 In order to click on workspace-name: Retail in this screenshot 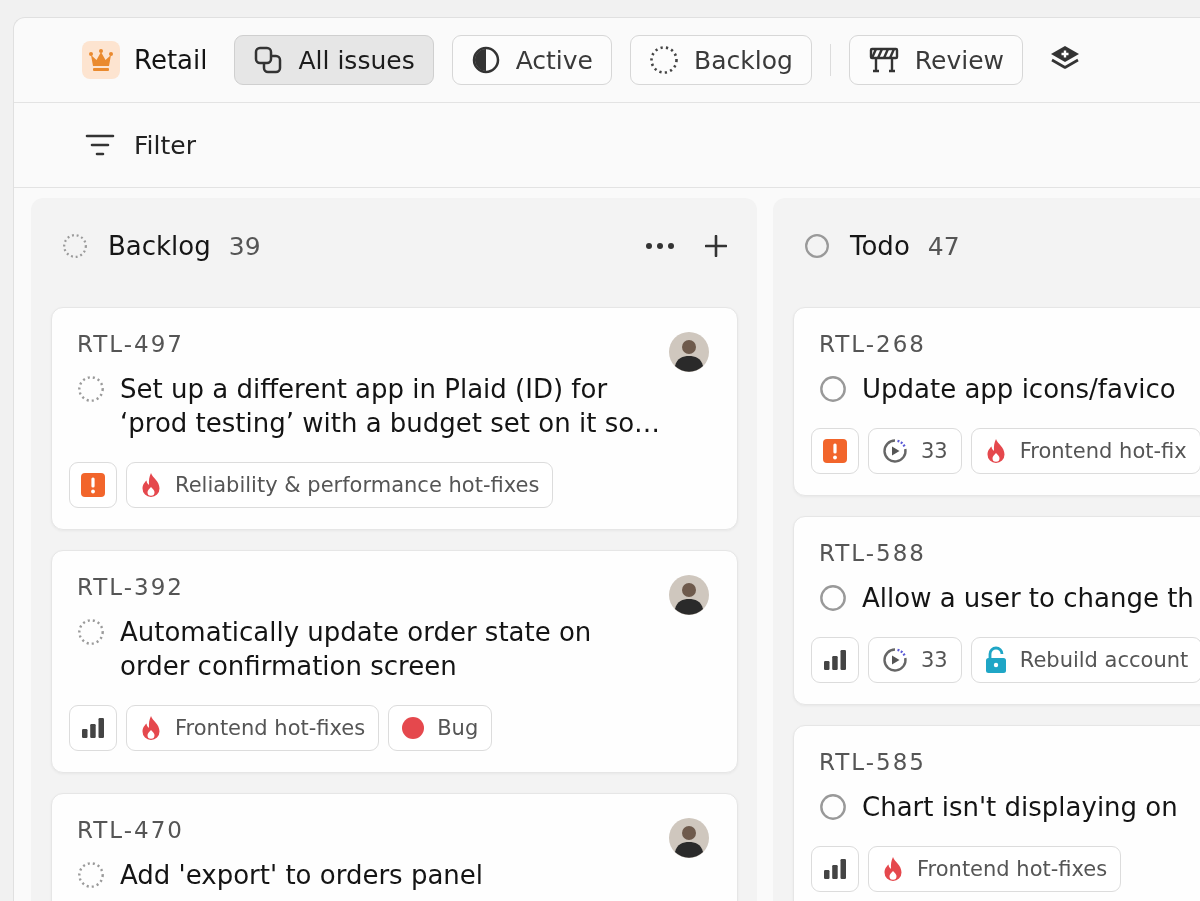, I will do `click(171, 60)`.